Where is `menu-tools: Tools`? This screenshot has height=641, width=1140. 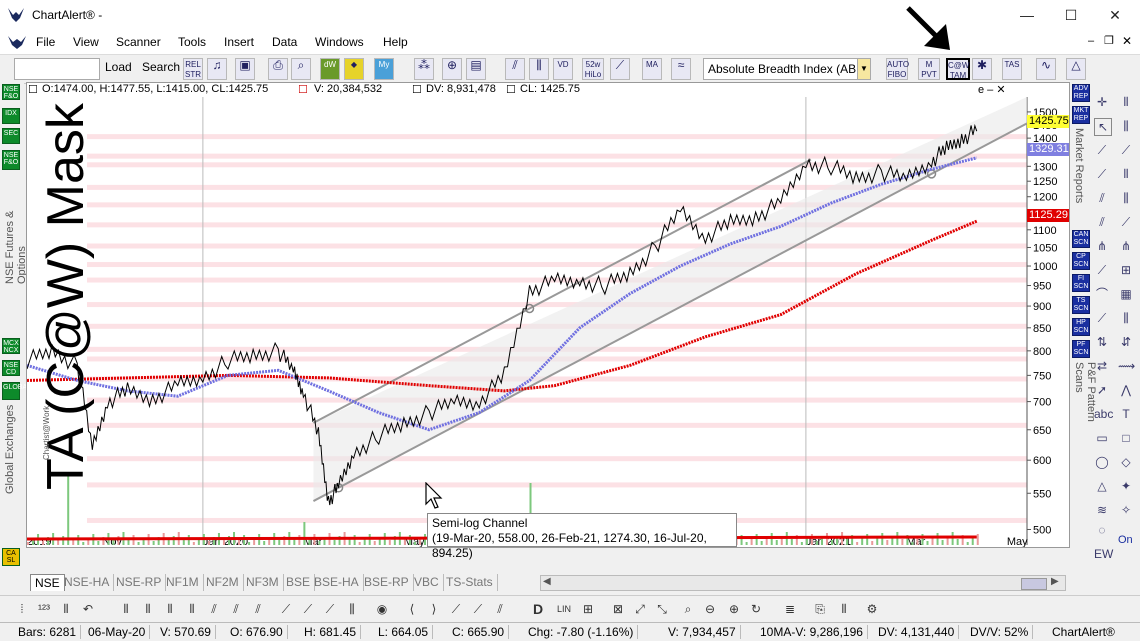
menu-tools: Tools is located at coordinates (192, 42).